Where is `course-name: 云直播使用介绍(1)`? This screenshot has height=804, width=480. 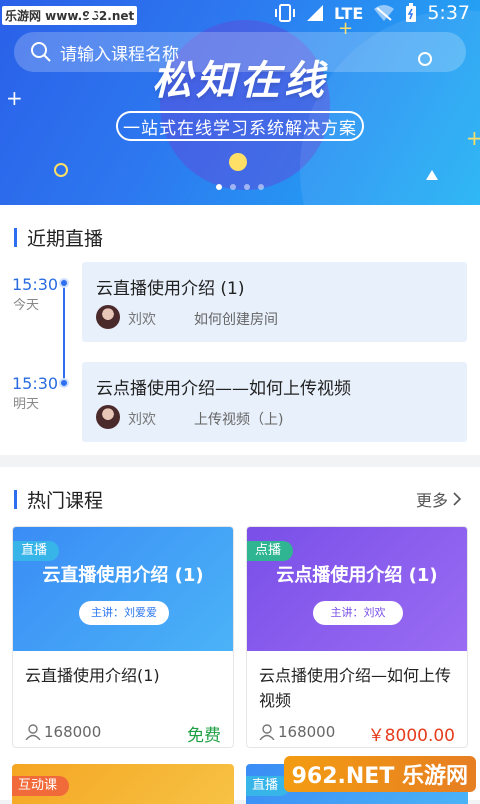 course-name: 云直播使用介绍(1) is located at coordinates (92, 675).